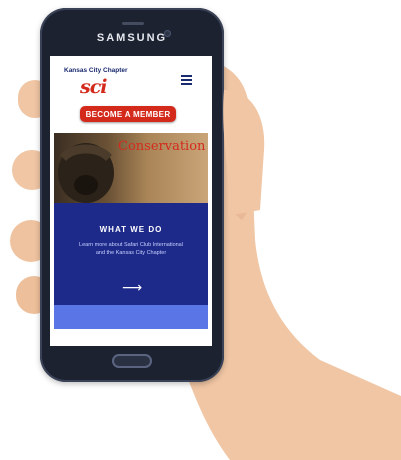 This screenshot has width=401, height=460. I want to click on right-arrow-icon: ⟶, so click(132, 287).